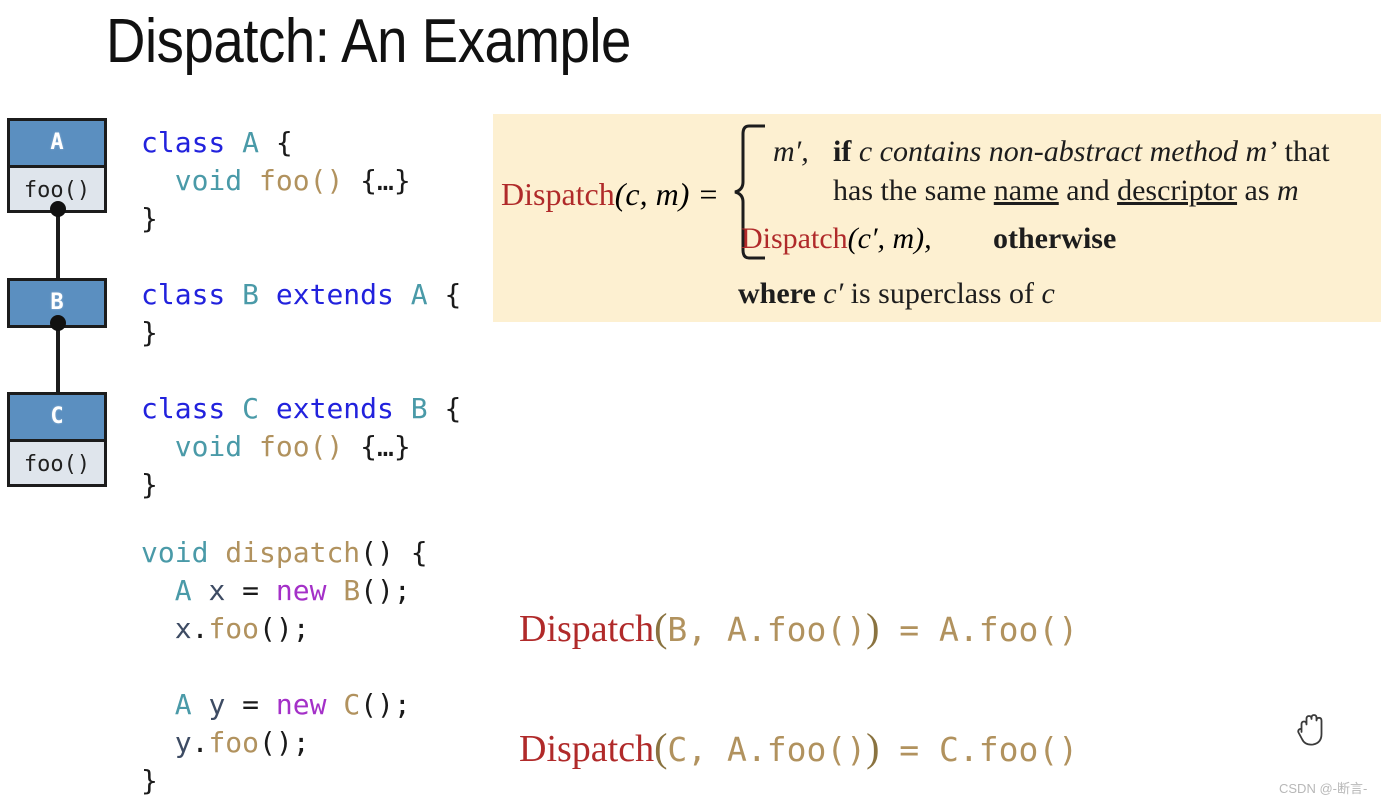 The image size is (1381, 805). What do you see at coordinates (1088, 190) in the screenshot?
I see `condition-and: and` at bounding box center [1088, 190].